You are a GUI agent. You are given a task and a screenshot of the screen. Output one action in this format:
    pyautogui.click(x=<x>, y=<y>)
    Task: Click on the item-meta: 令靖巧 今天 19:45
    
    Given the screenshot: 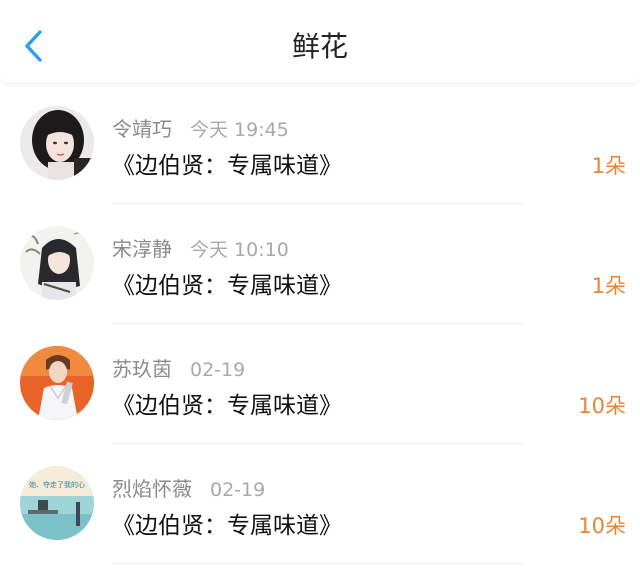 What is the action you would take?
    pyautogui.click(x=200, y=127)
    